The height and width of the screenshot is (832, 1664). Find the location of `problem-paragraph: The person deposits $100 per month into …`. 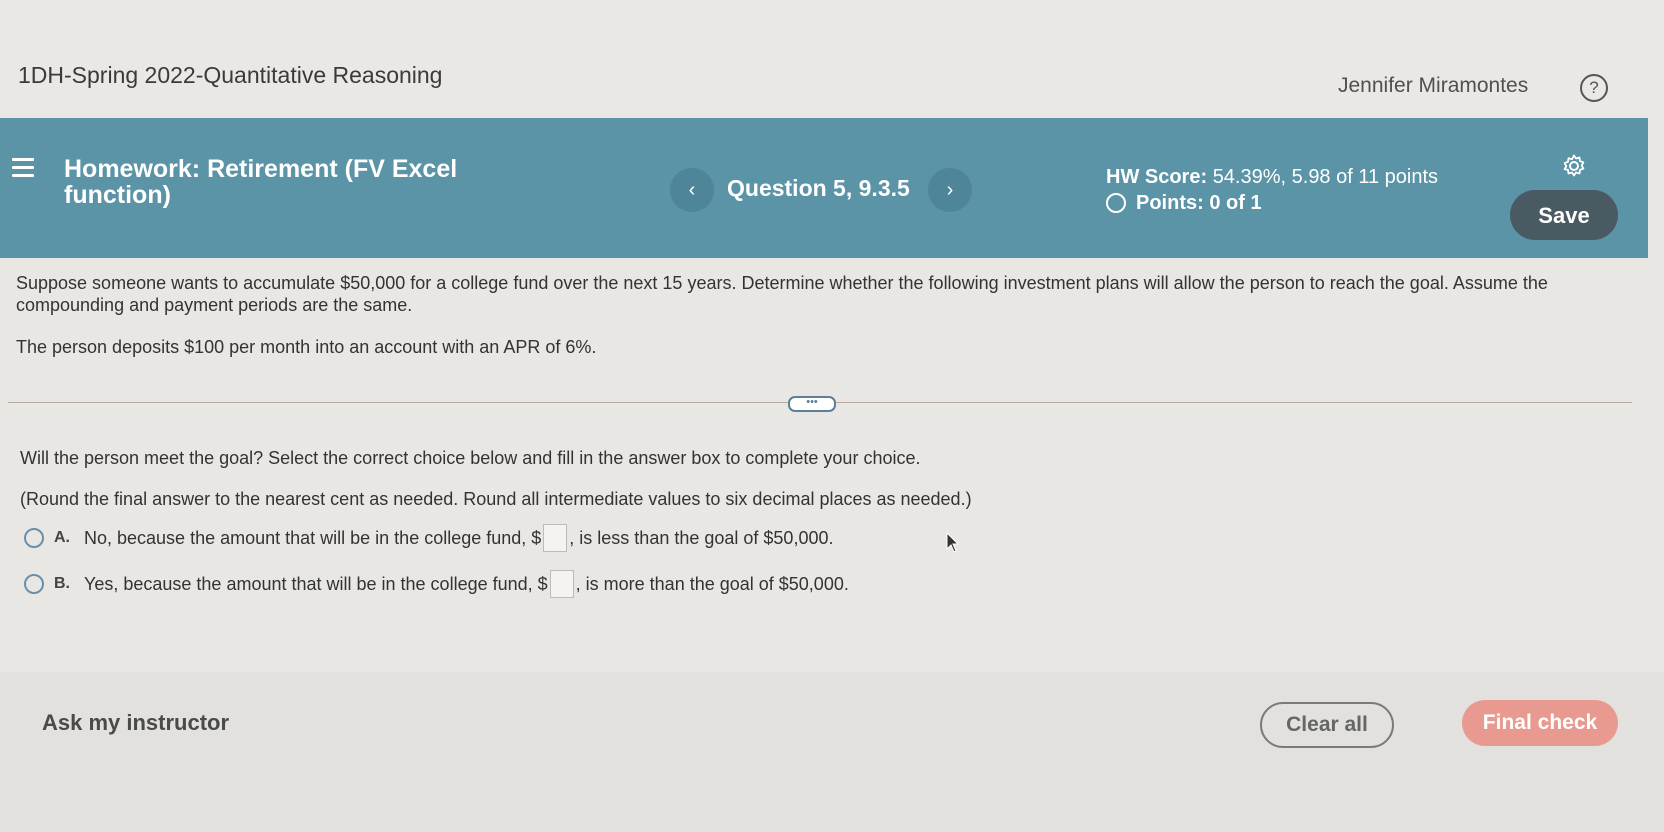

problem-paragraph: The person deposits $100 per month into … is located at coordinates (306, 347).